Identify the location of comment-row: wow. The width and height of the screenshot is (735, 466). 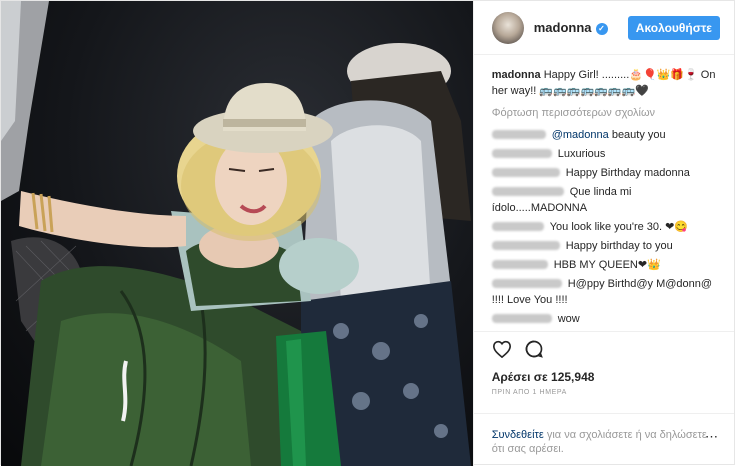
(606, 319).